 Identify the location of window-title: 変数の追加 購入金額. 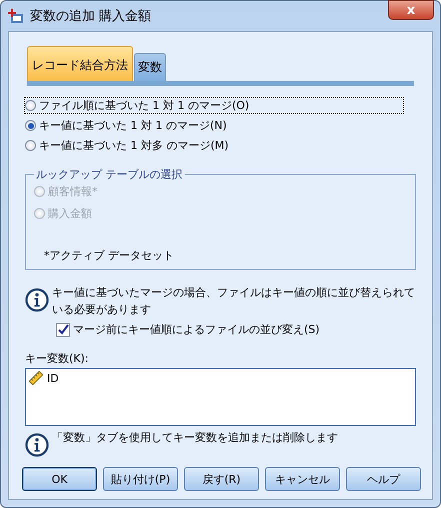
(91, 16).